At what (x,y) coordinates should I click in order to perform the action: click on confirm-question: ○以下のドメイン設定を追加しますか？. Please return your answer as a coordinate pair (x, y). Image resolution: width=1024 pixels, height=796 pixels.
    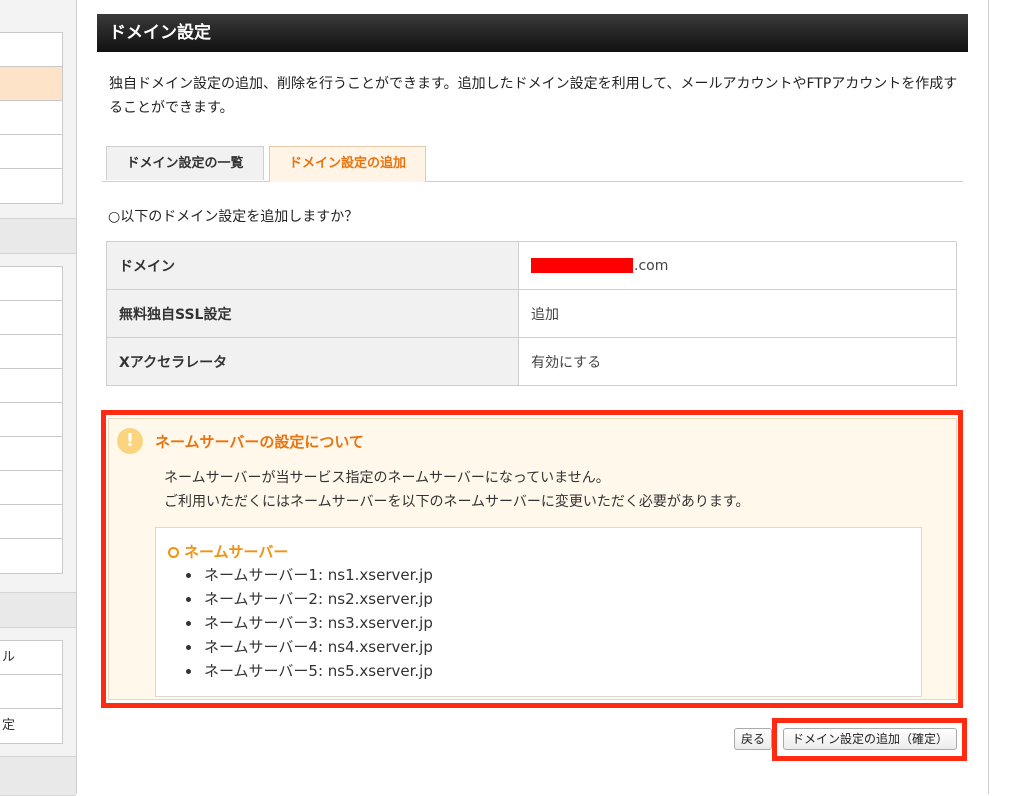
    Looking at the image, I should click on (233, 217).